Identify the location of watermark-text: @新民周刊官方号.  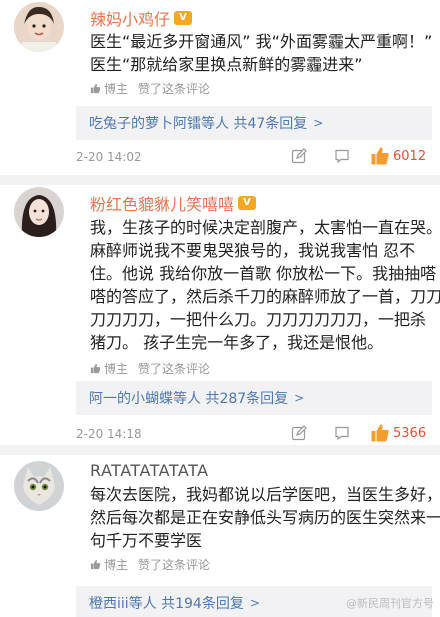
(390, 603).